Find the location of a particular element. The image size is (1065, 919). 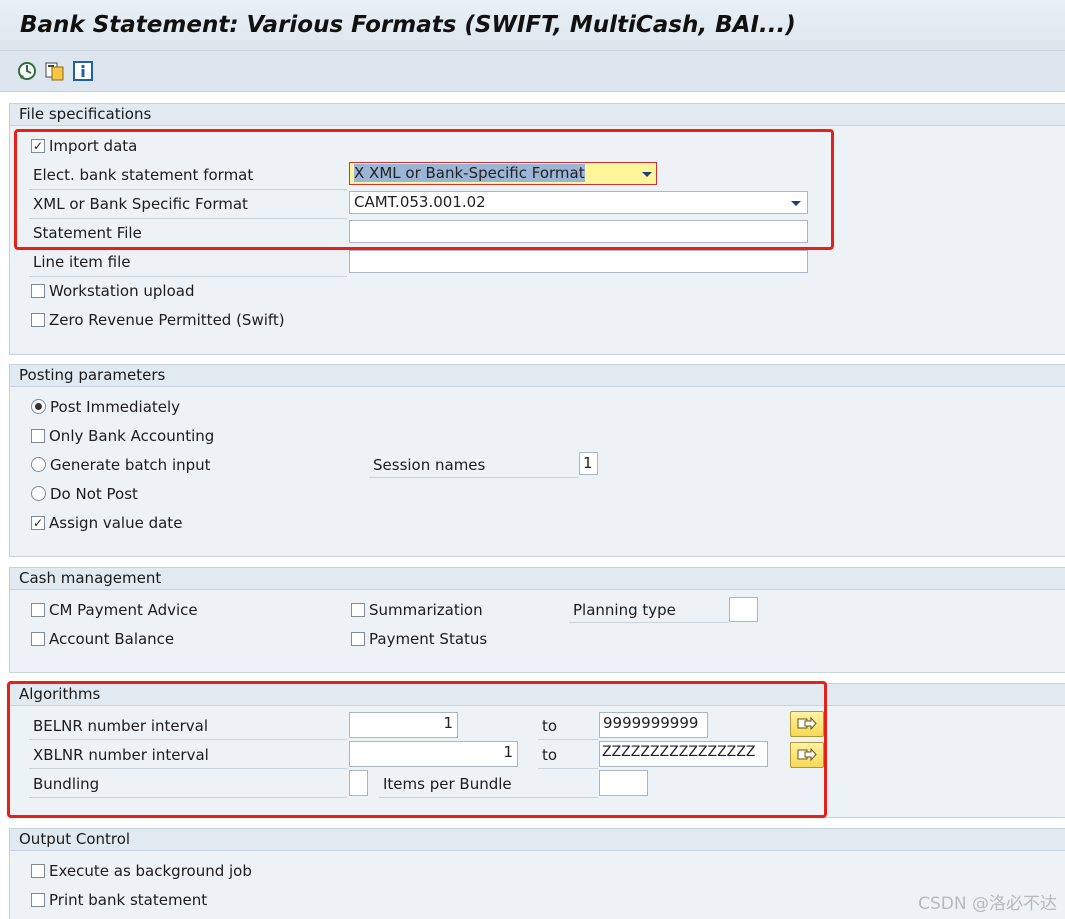

generate-batch-radio is located at coordinates (38, 464).